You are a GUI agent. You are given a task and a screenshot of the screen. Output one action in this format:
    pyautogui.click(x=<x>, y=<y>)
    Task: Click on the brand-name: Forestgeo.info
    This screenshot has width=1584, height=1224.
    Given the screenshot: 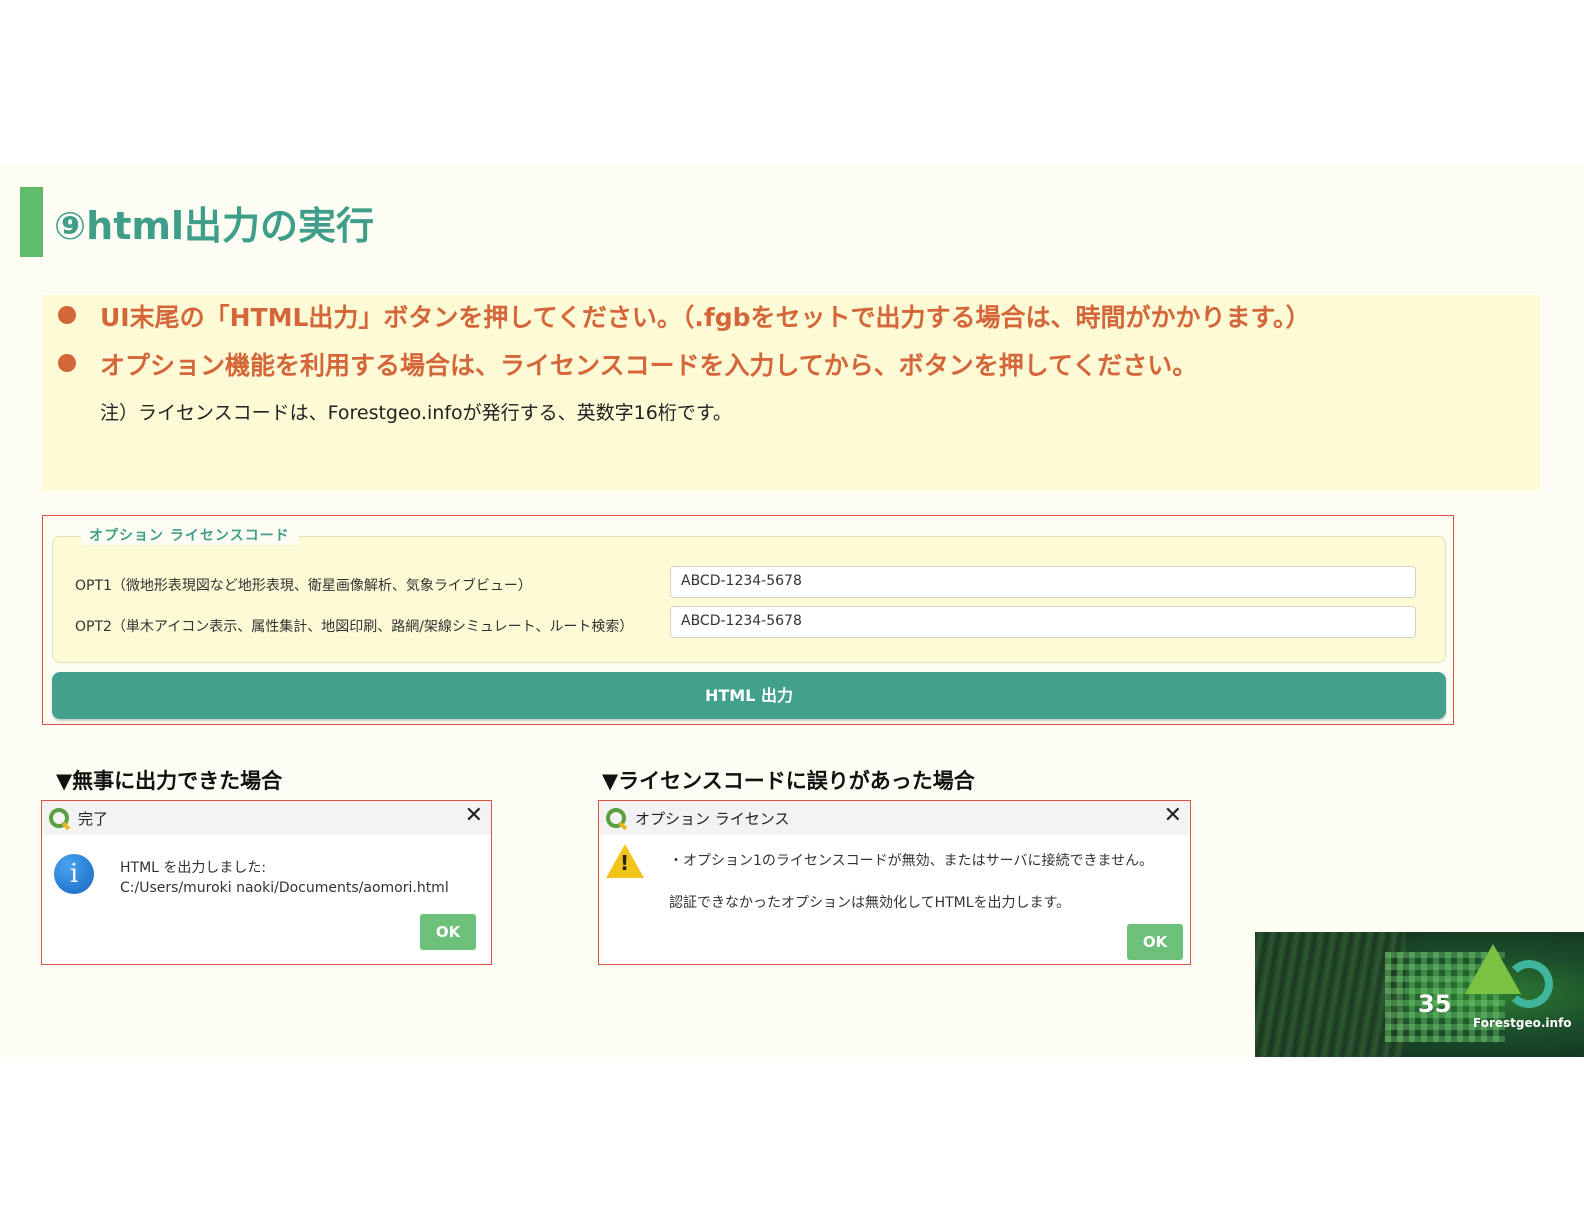 What is the action you would take?
    pyautogui.click(x=1522, y=1023)
    